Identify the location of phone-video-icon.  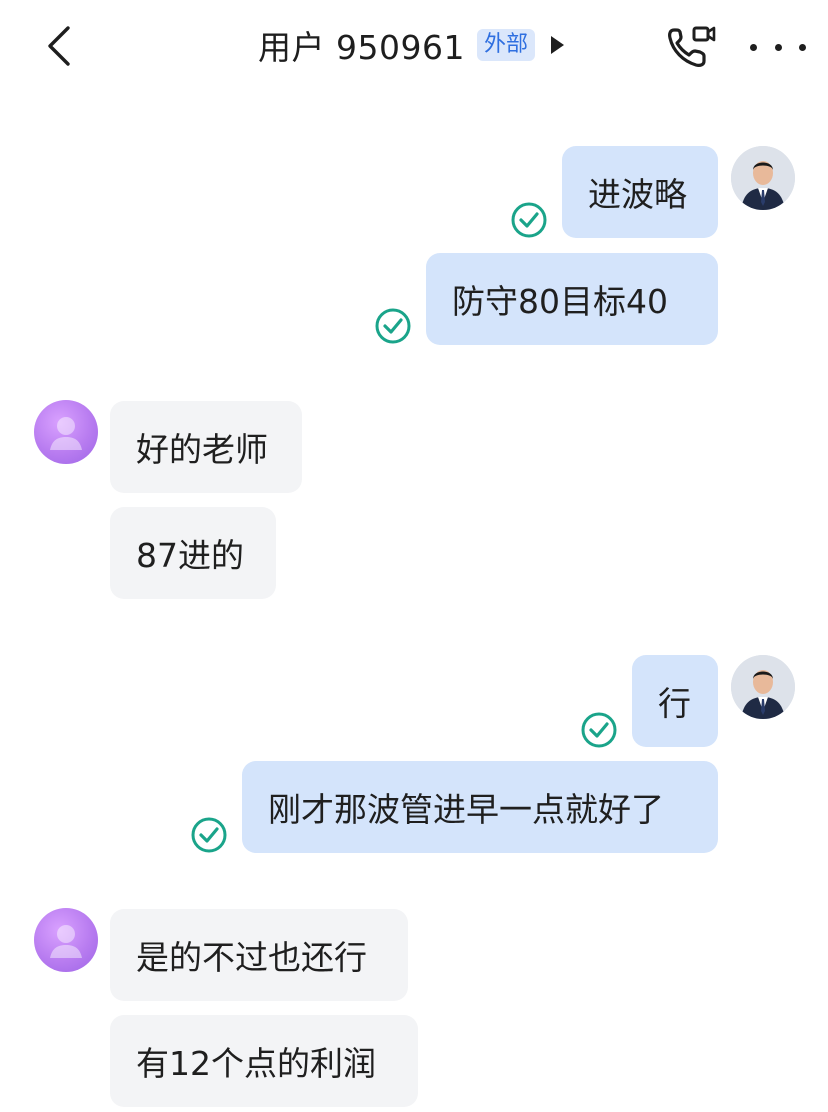
(692, 46).